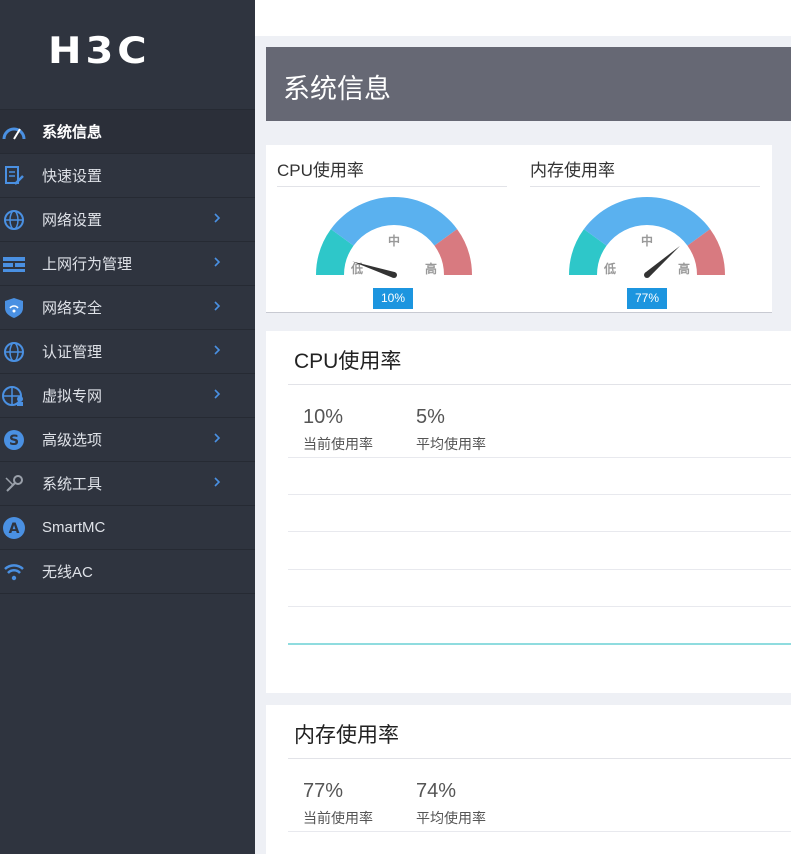 The width and height of the screenshot is (791, 854). I want to click on memory-gauge: 内存使用率 低 中高 77%, so click(646, 228).